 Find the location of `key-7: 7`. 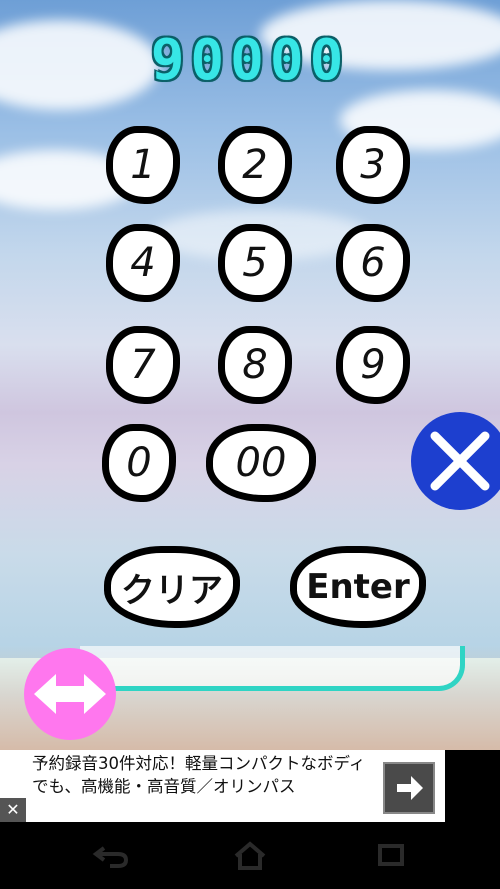

key-7: 7 is located at coordinates (143, 365).